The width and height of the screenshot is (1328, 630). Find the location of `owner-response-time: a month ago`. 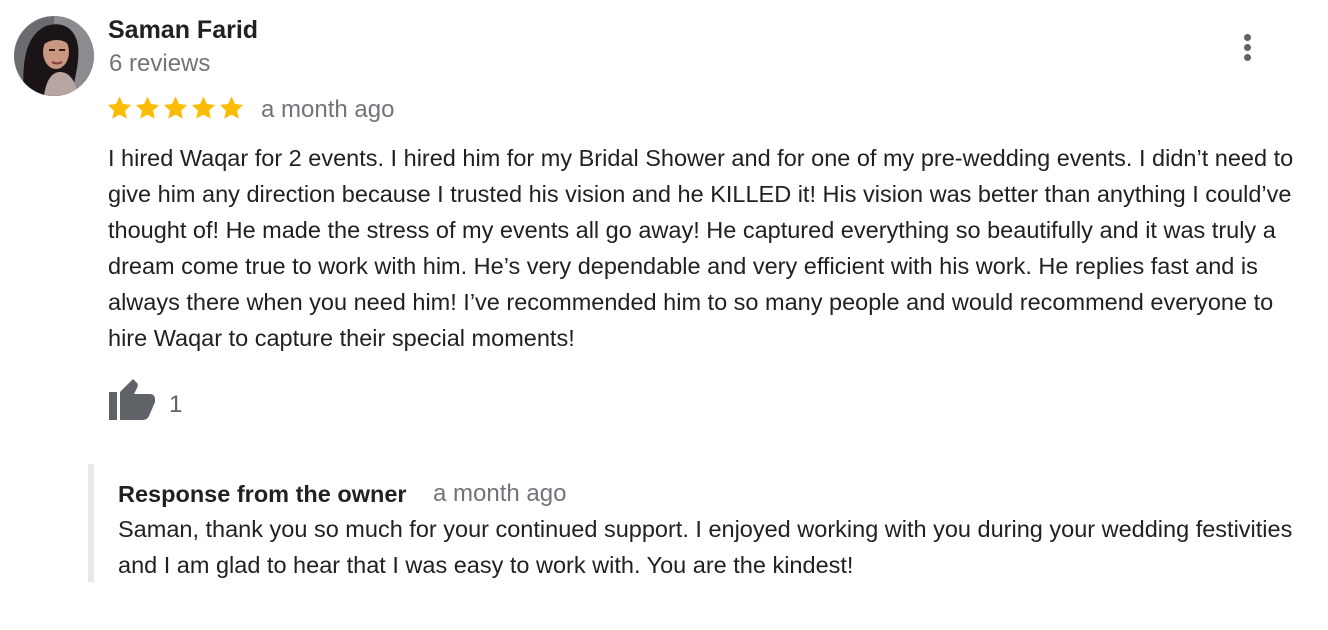

owner-response-time: a month ago is located at coordinates (500, 493).